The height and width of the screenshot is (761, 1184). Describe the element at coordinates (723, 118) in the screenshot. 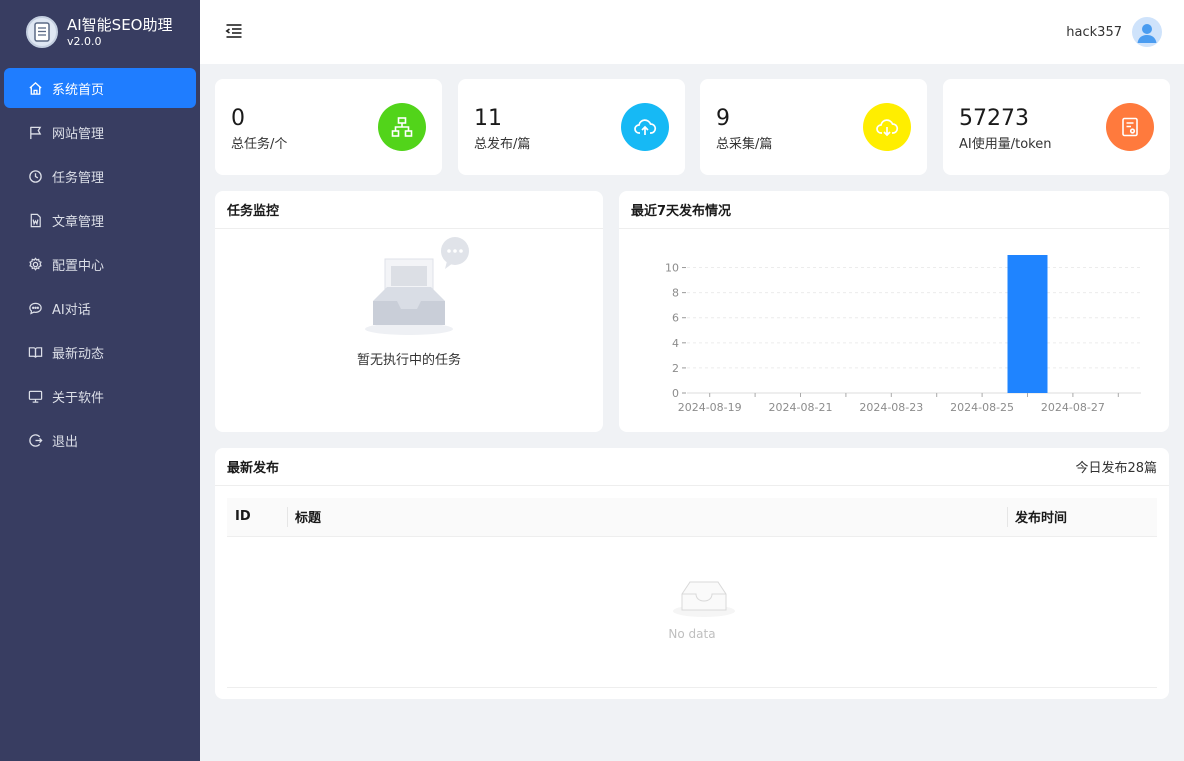

I see `stat-value: 9` at that location.